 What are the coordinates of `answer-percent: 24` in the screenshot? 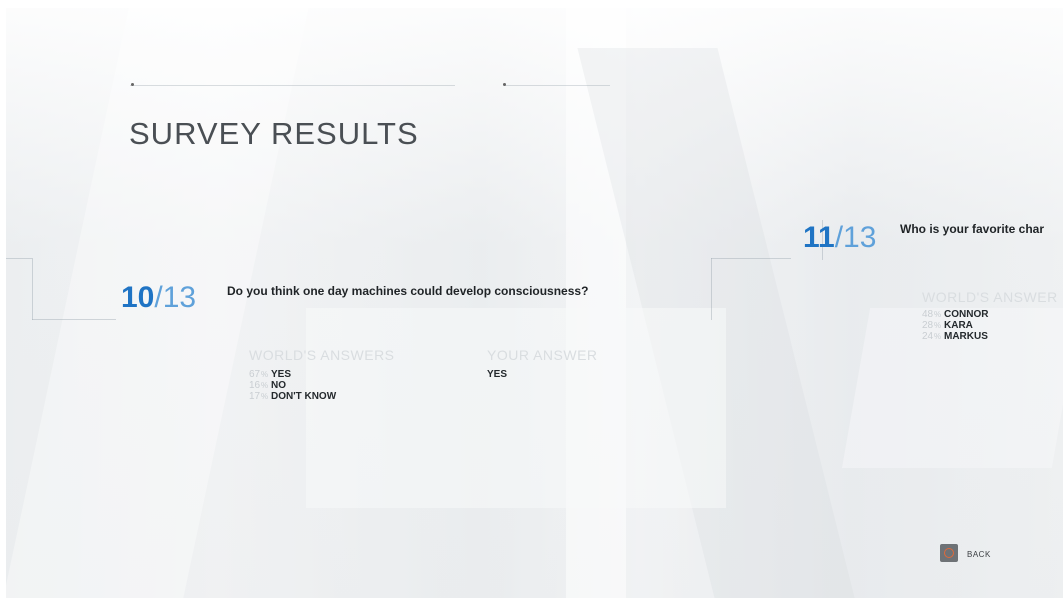 It's located at (928, 336).